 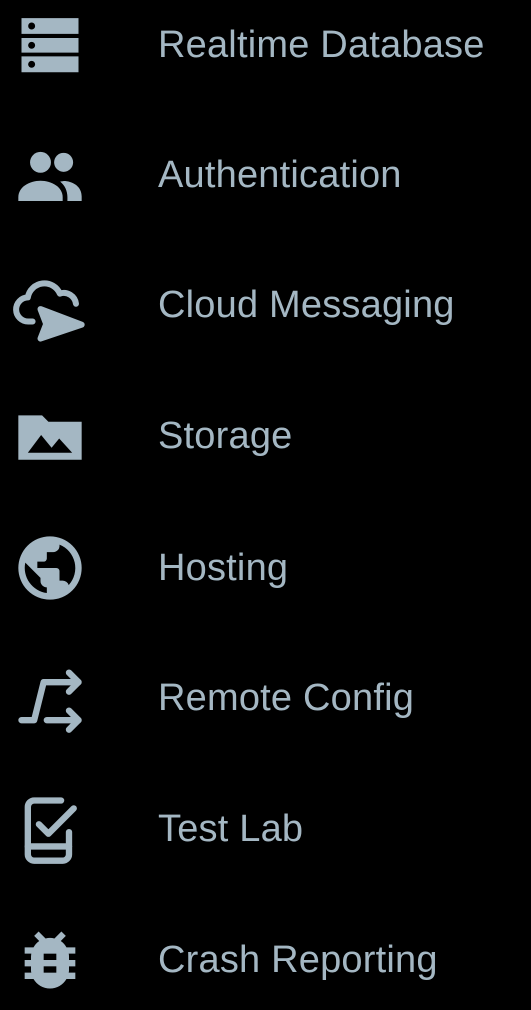 What do you see at coordinates (50, 960) in the screenshot?
I see `bug-icon` at bounding box center [50, 960].